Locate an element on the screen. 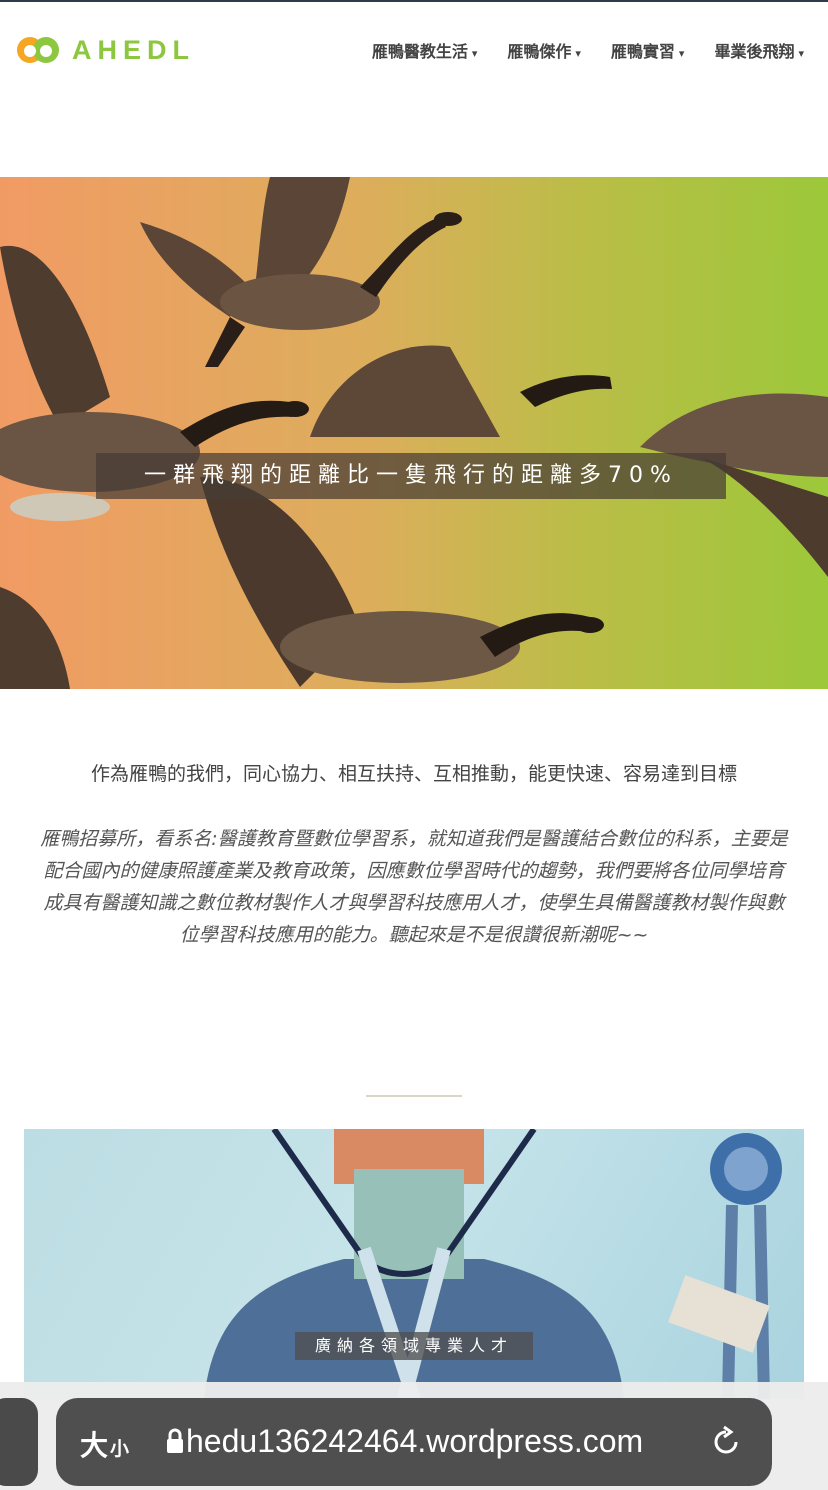  nav-item-life: 雁鴨醫教生活 ▾ is located at coordinates (425, 50).